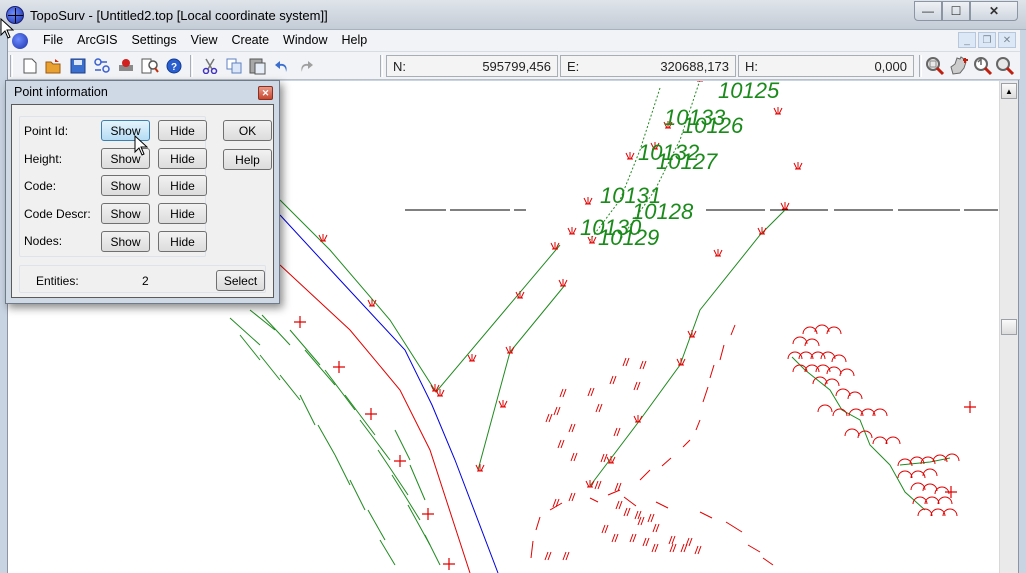 This screenshot has width=1026, height=573. What do you see at coordinates (928, 11) in the screenshot?
I see `minimize-button: —` at bounding box center [928, 11].